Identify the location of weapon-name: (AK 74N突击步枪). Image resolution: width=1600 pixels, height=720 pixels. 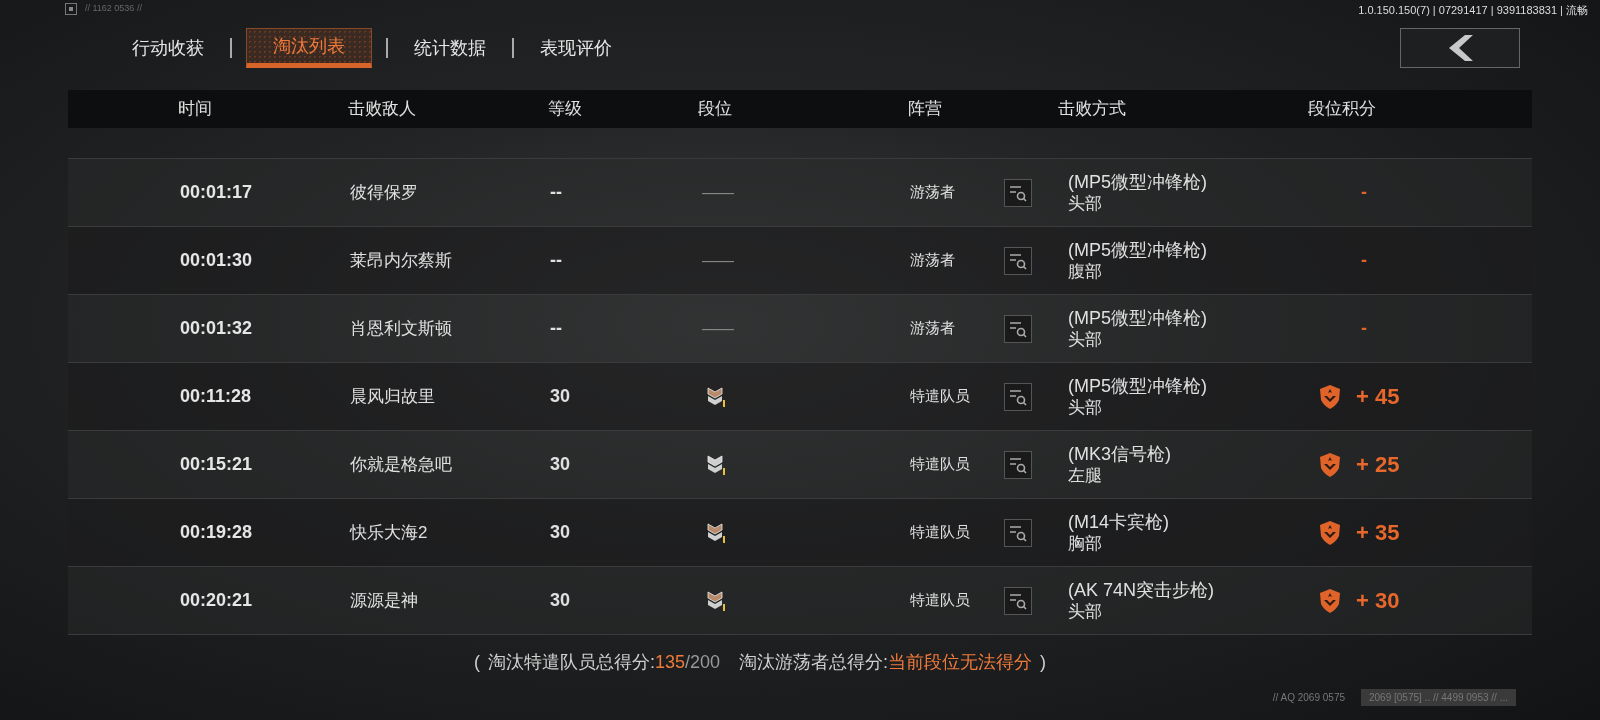
(1141, 589).